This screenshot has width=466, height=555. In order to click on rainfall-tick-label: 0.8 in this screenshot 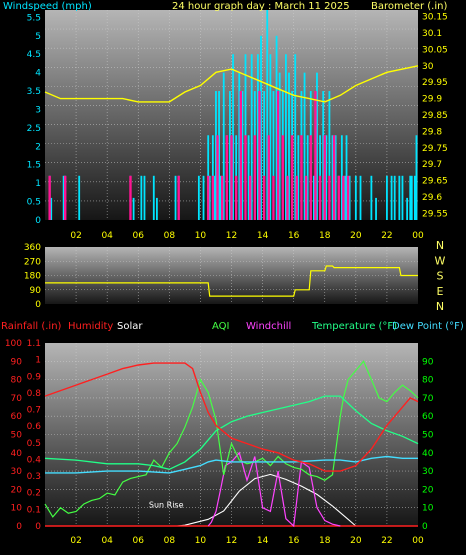, I will do `click(34, 394)`.